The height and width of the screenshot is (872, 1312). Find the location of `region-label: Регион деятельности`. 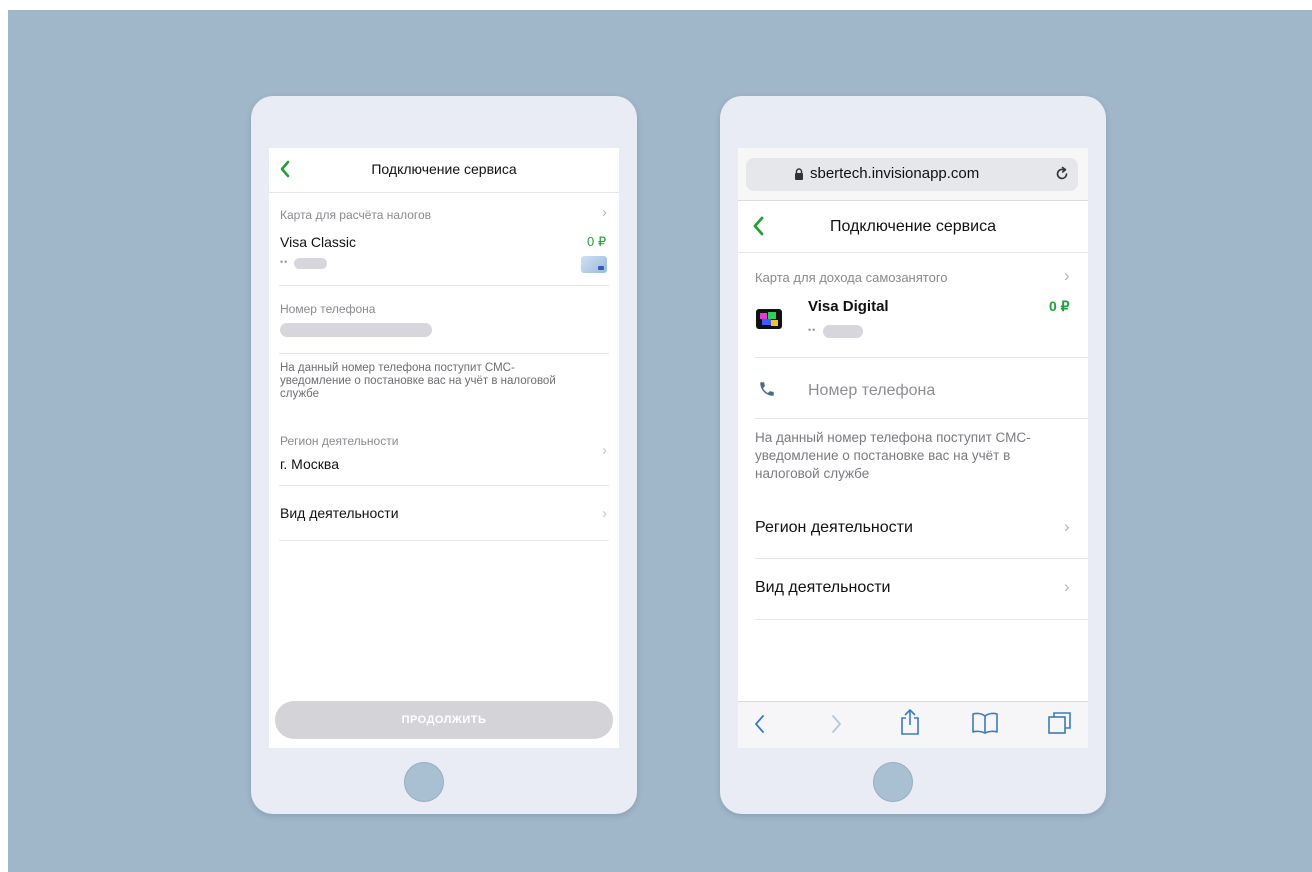

region-label: Регион деятельности is located at coordinates (339, 441).